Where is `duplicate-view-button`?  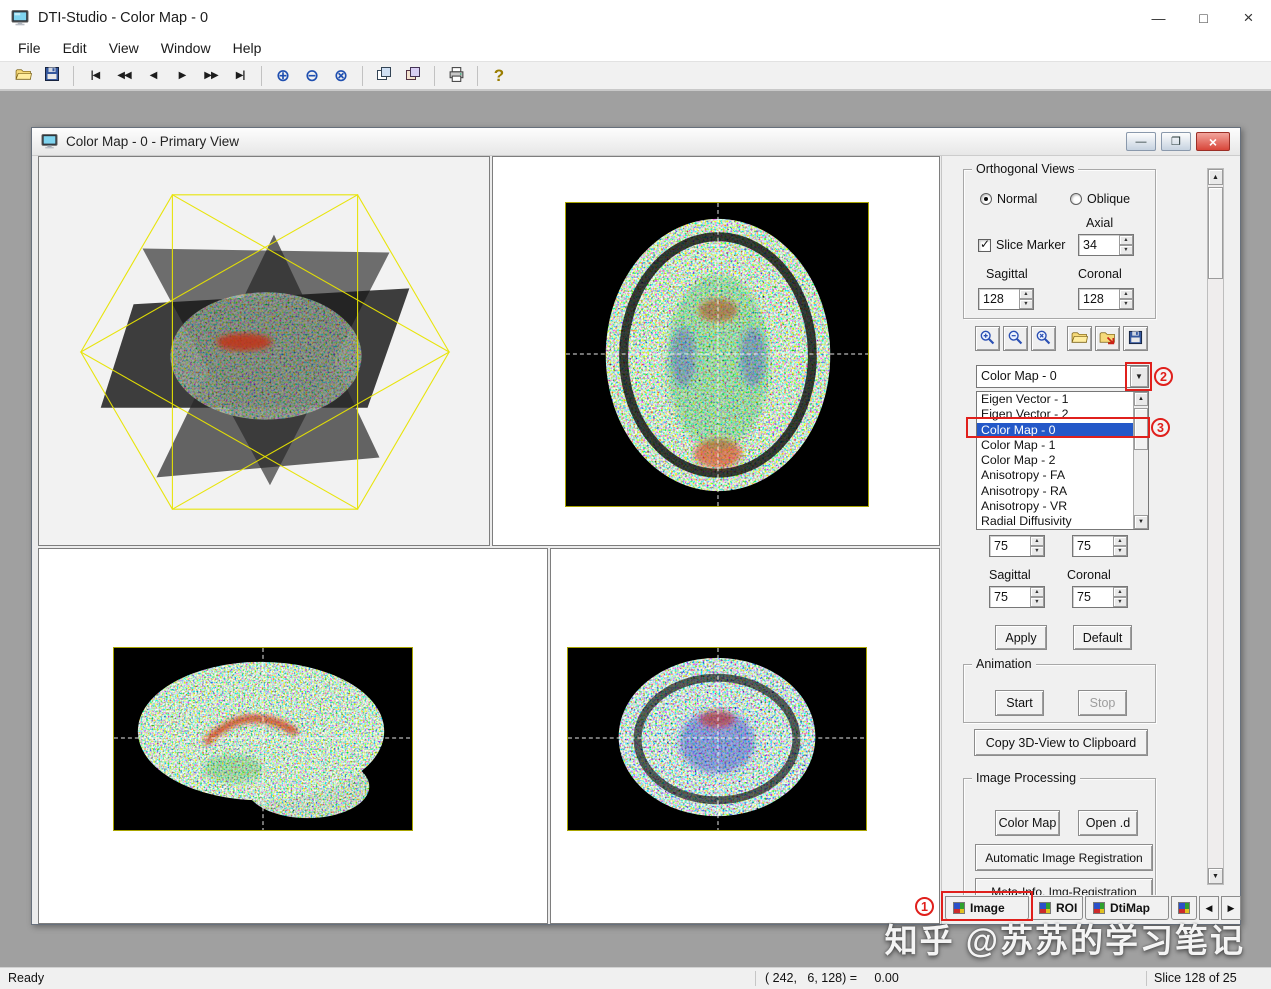
duplicate-view-button is located at coordinates (413, 76).